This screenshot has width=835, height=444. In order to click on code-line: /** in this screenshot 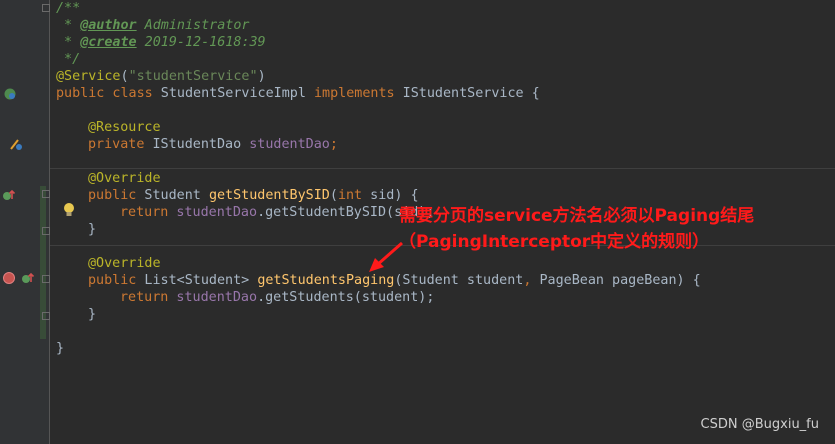, I will do `click(68, 8)`.